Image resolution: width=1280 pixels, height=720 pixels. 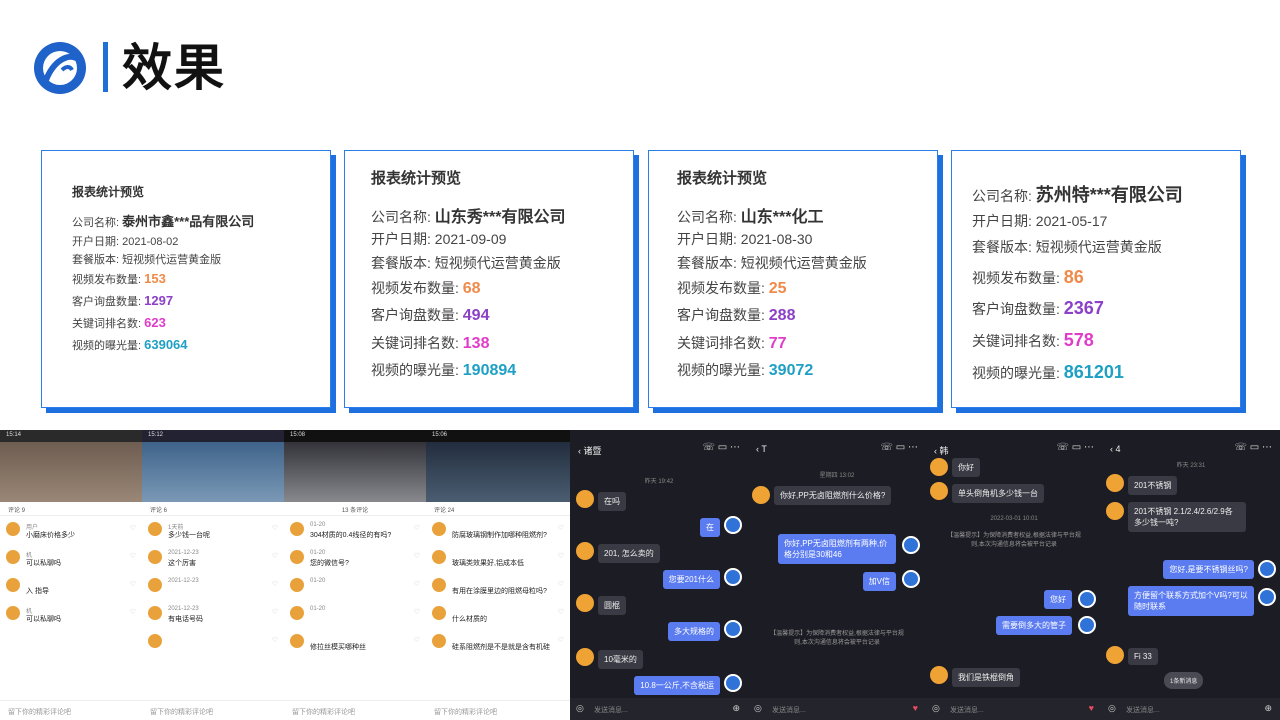 What do you see at coordinates (213, 616) in the screenshot?
I see `list-item: 2021-12-23 有电话号码 ♡` at bounding box center [213, 616].